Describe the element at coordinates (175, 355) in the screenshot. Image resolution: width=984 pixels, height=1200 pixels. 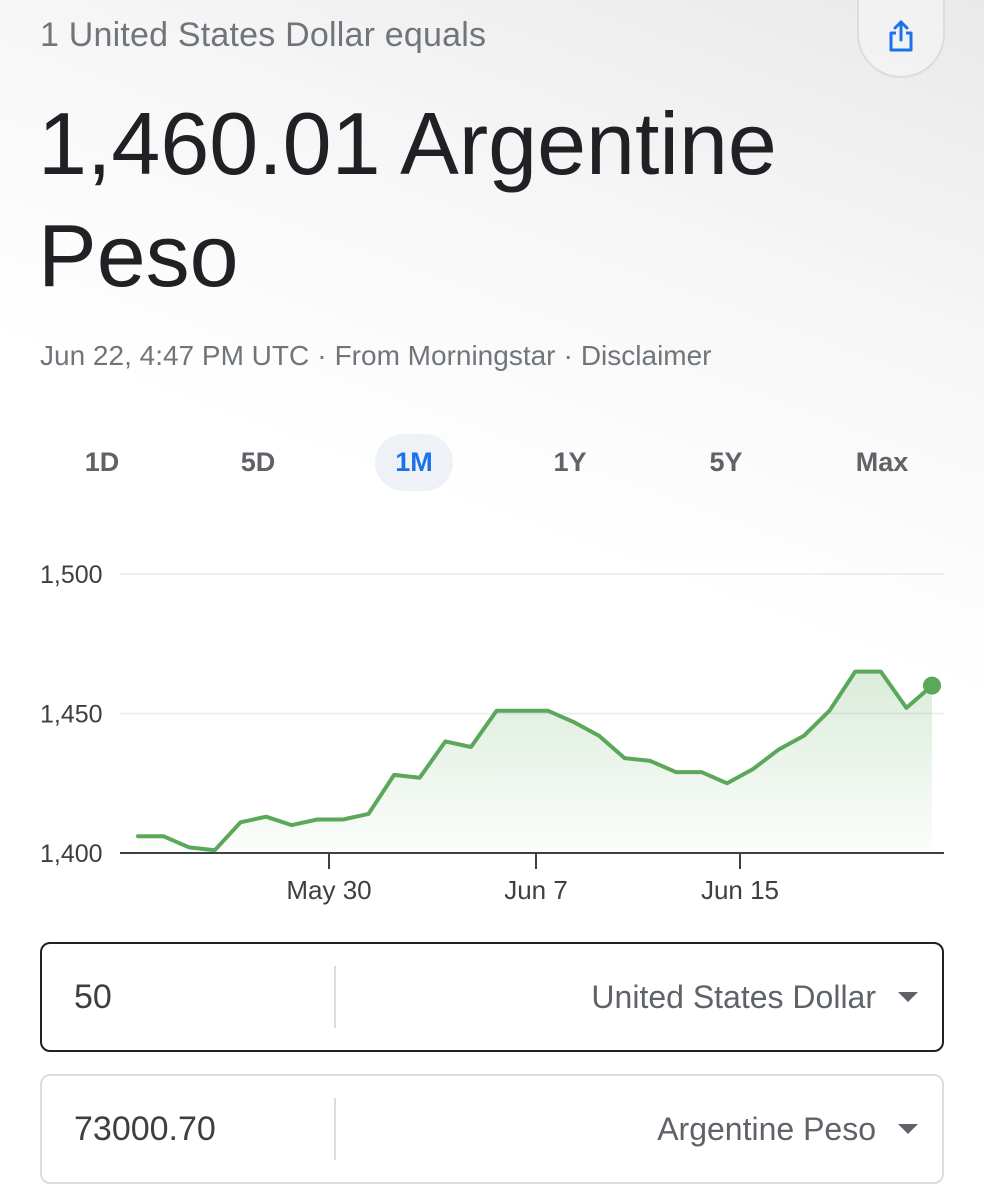
I see `timestamp: Jun 22, 4:47 PM UTC` at that location.